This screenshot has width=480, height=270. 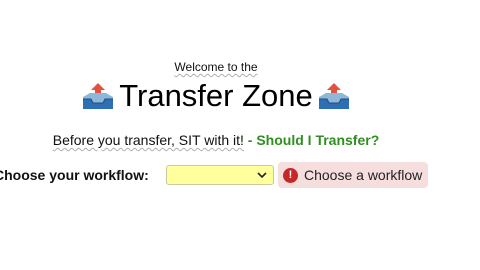 I want to click on title-row: Transfer Zone, so click(x=216, y=96).